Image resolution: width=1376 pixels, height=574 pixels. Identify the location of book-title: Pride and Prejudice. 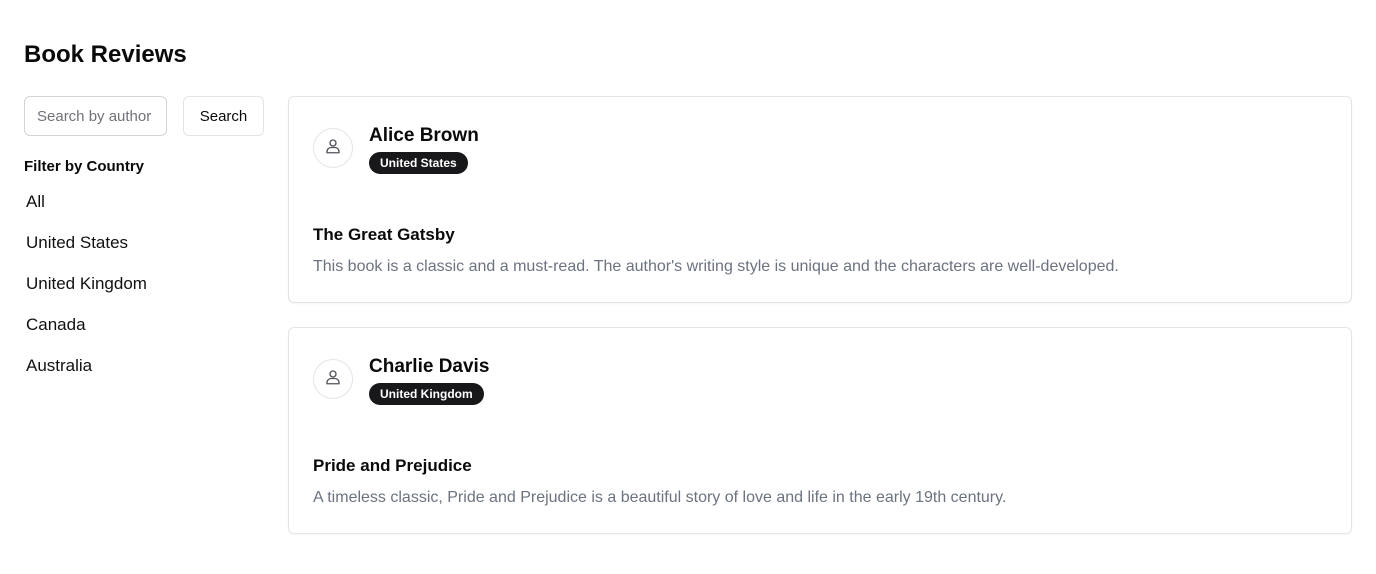
(392, 465).